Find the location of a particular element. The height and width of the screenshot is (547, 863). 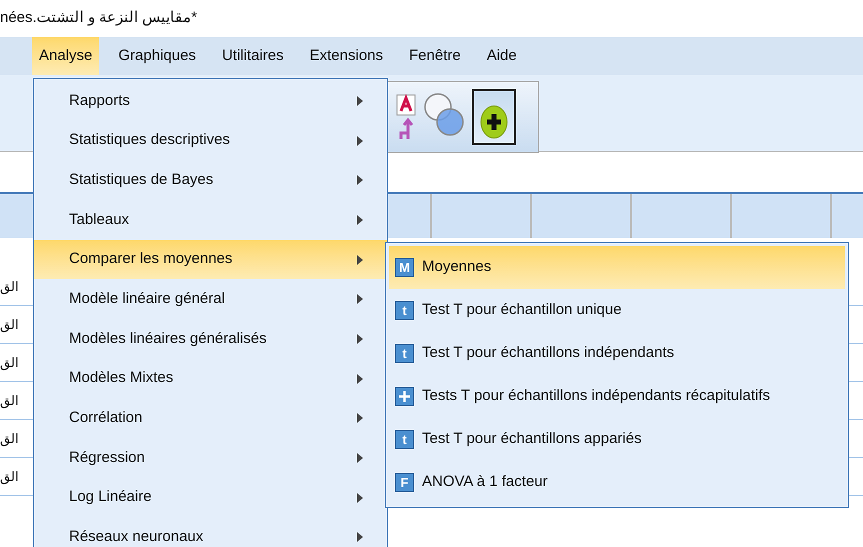

menu-bar-item: Utilitaires is located at coordinates (252, 56).